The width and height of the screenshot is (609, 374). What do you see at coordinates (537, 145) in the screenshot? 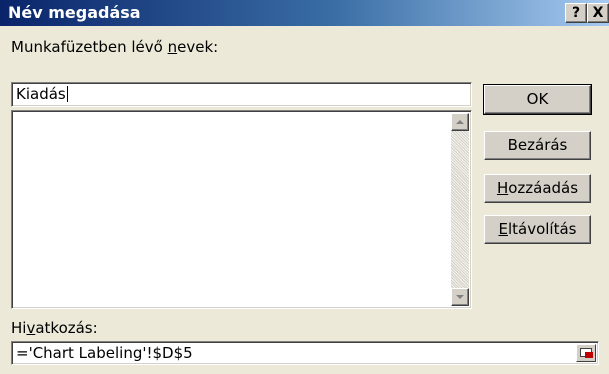
I see `close-dialog-button: Bezárás` at bounding box center [537, 145].